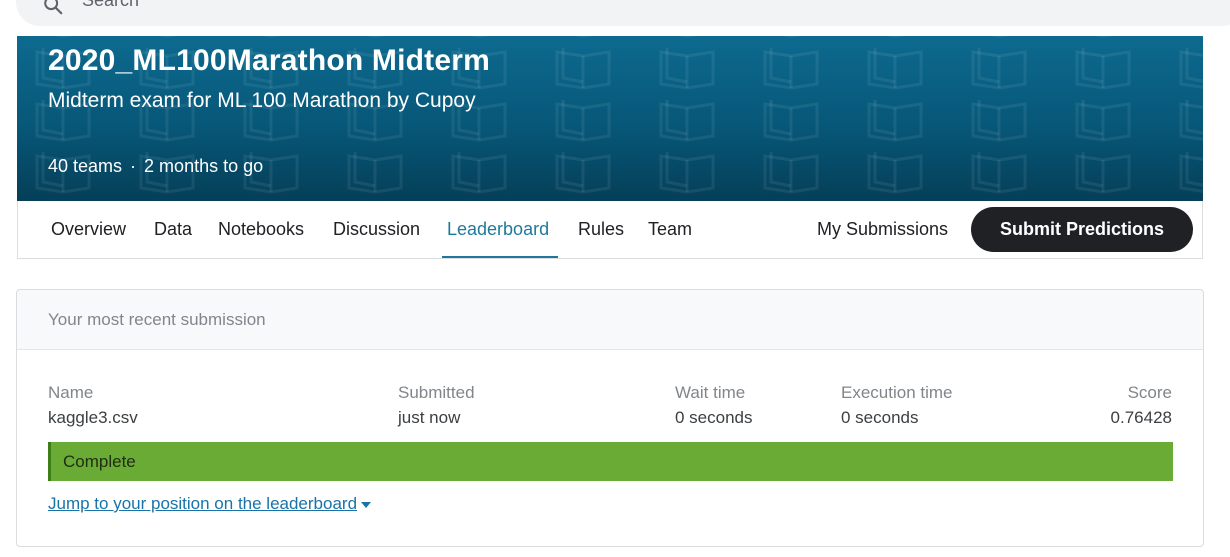 The height and width of the screenshot is (557, 1230). Describe the element at coordinates (204, 166) in the screenshot. I see `deadline-text: 2 months to go` at that location.